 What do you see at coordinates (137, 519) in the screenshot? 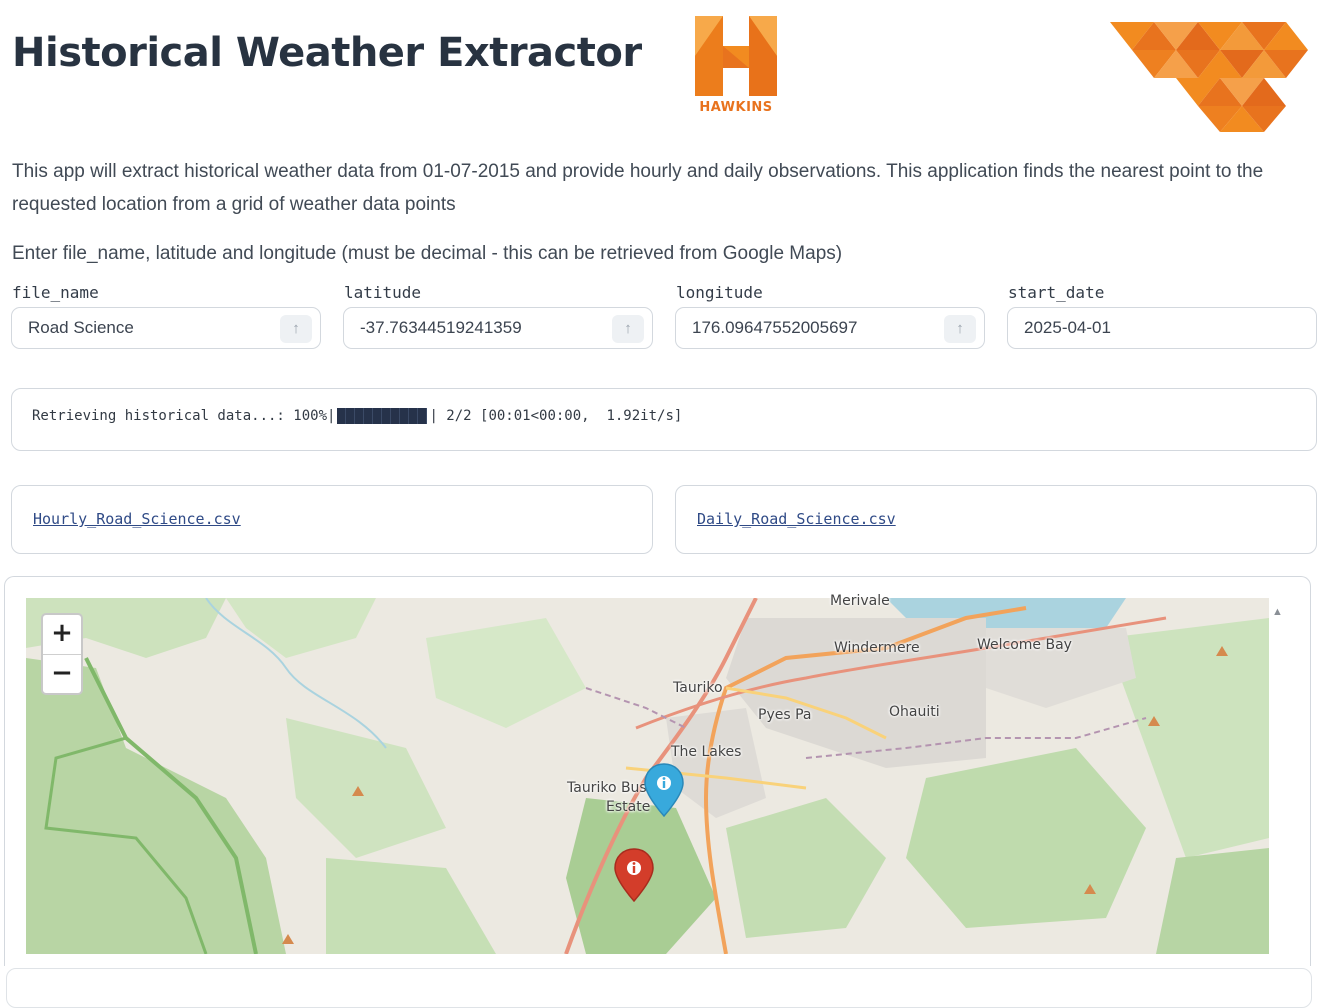
I see `hourly-csv-link: Hourly_Road_Science.csv` at bounding box center [137, 519].